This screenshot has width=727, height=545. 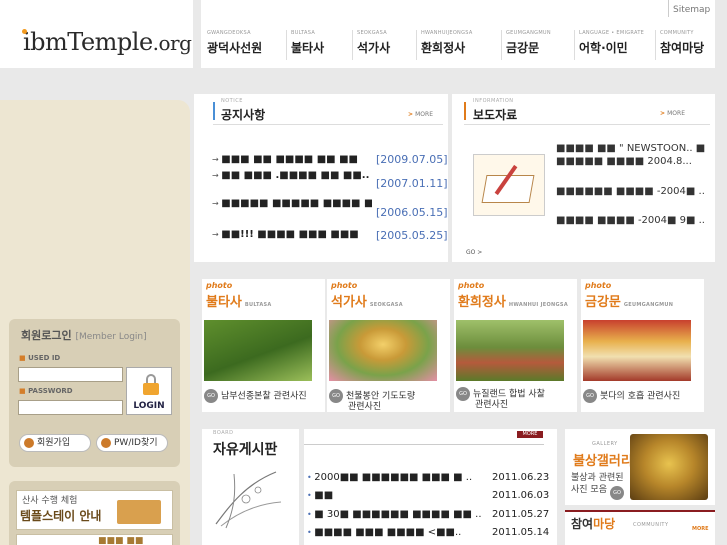 What do you see at coordinates (587, 124) in the screenshot?
I see `info-divider` at bounding box center [587, 124].